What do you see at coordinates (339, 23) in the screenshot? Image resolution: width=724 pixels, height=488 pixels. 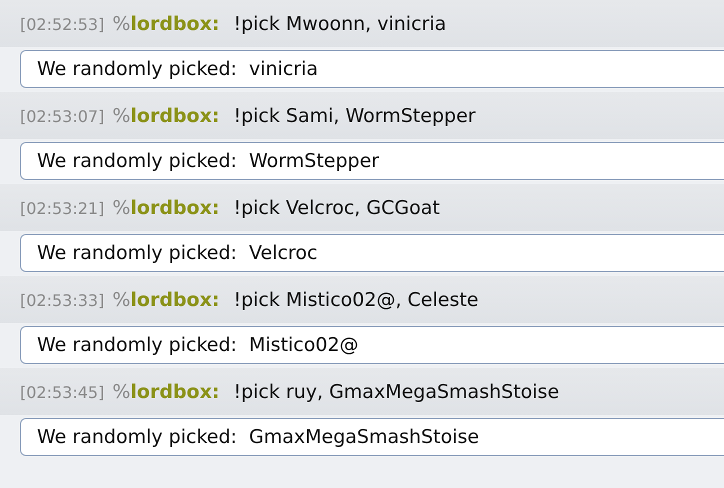 I see `message-text: !pick Mwoonn, vinicria` at bounding box center [339, 23].